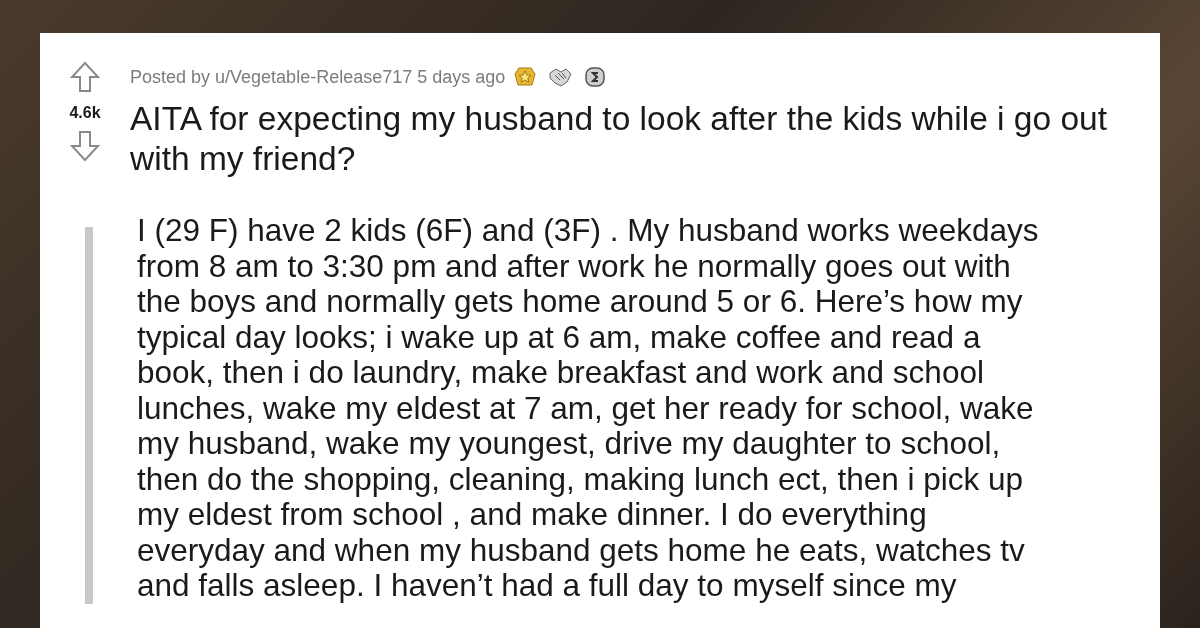 This screenshot has height=628, width=1200. What do you see at coordinates (595, 77) in the screenshot?
I see `coin-award-icon` at bounding box center [595, 77].